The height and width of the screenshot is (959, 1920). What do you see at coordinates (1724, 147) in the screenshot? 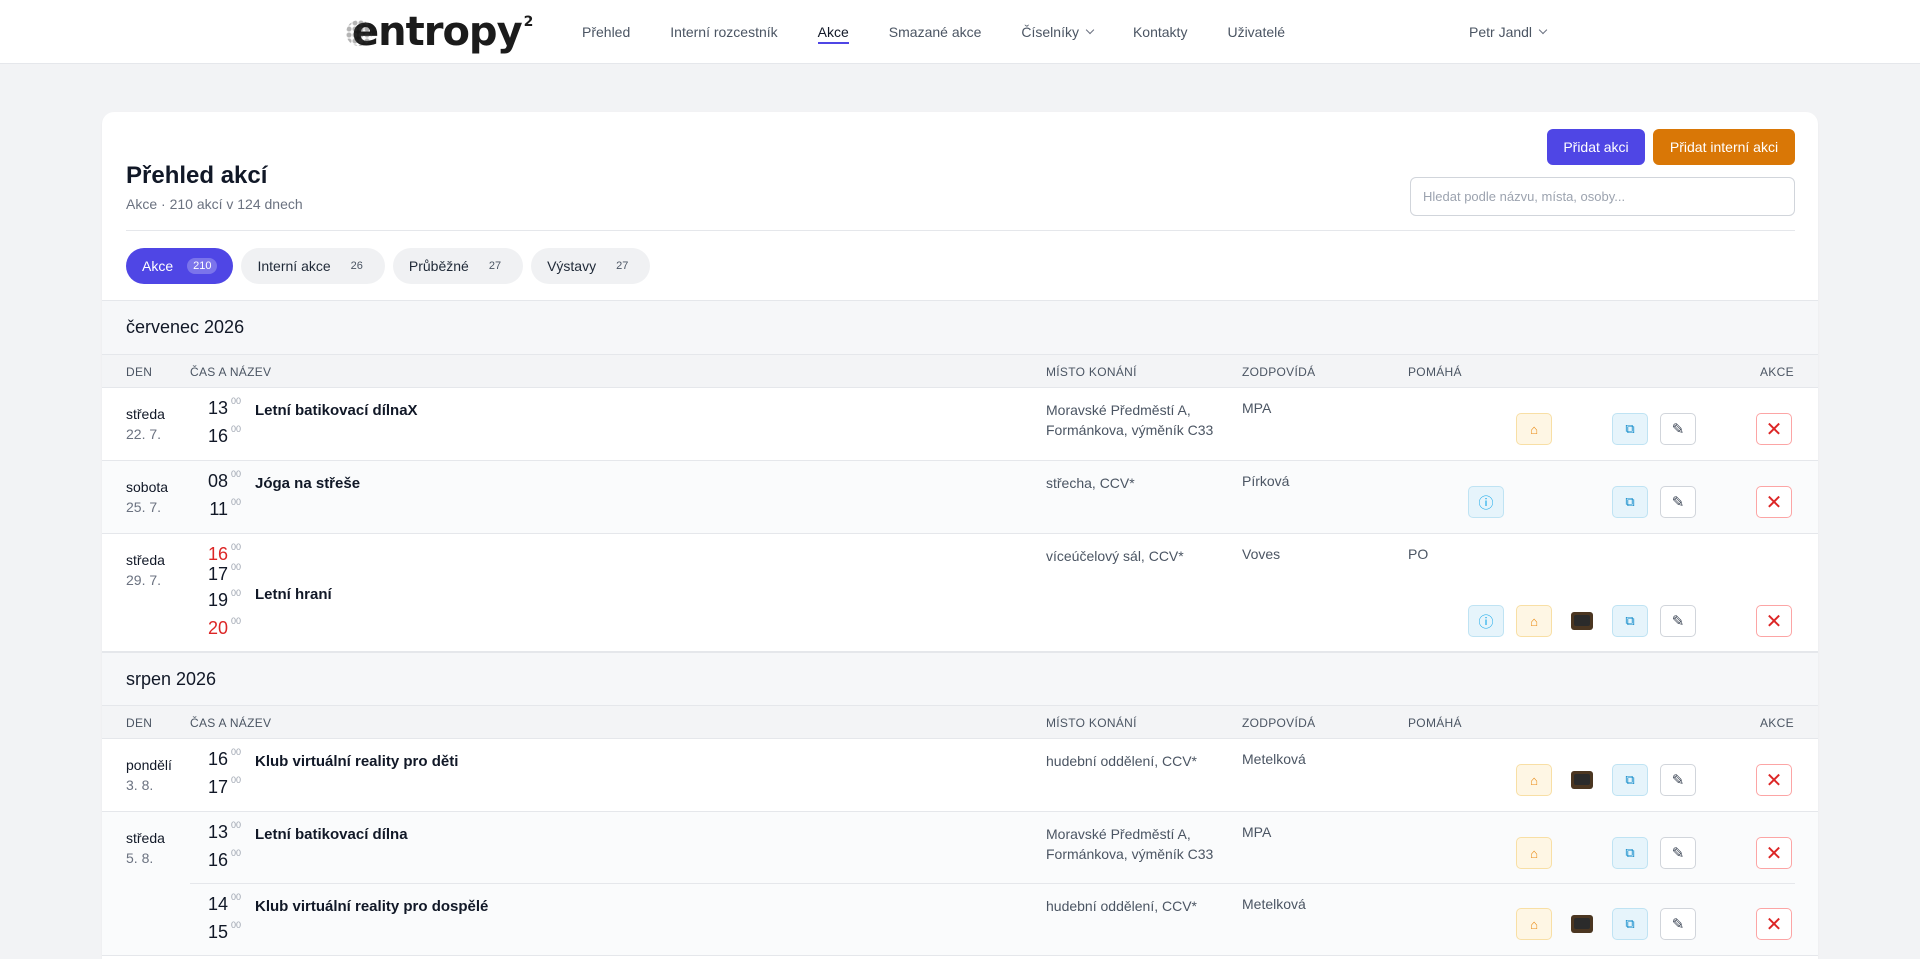
I see `add-internal-event-button: Přidat interní akci` at bounding box center [1724, 147].